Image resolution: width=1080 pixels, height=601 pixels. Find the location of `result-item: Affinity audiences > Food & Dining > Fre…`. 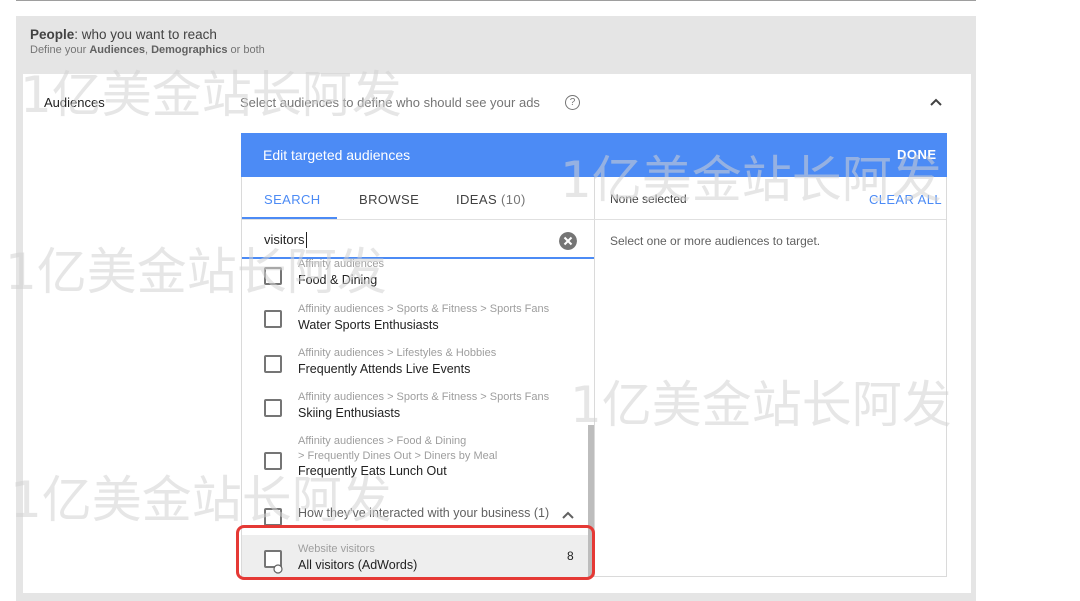

result-item: Affinity audiences > Food & Dining > Fre… is located at coordinates (415, 459).